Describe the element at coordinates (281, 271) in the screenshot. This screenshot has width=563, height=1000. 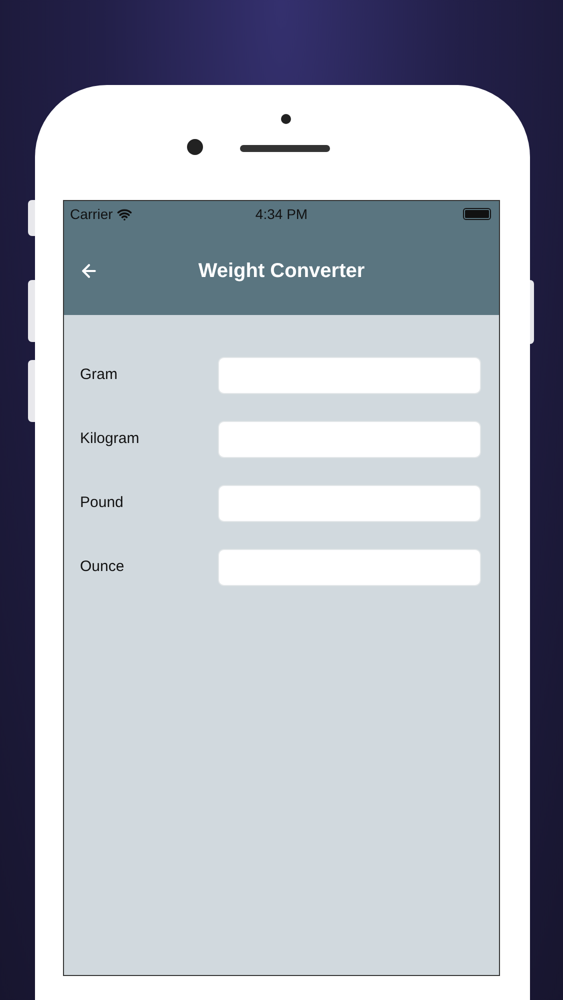
I see `header-title: Weight Converter` at that location.